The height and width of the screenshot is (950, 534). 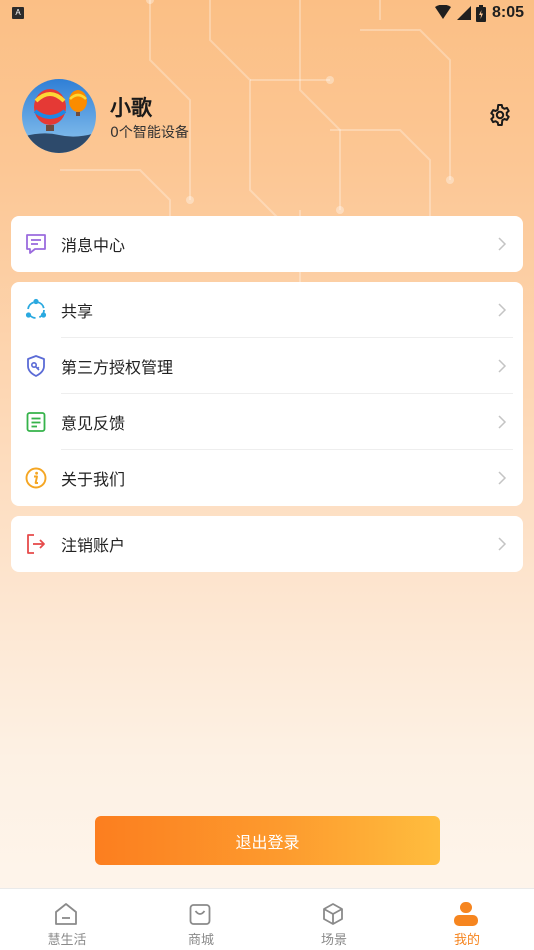 I want to click on logout-account-icon, so click(x=36, y=544).